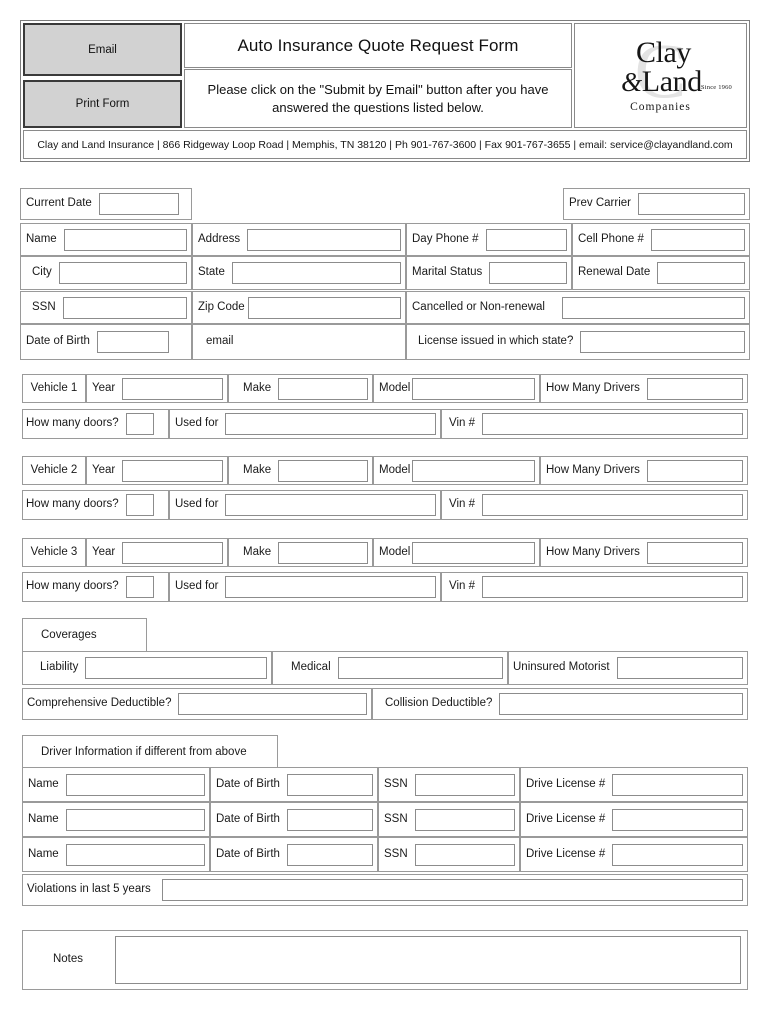 This screenshot has height=1024, width=770. I want to click on vehicle-2-title-cell: Vehicle 2, so click(54, 470).